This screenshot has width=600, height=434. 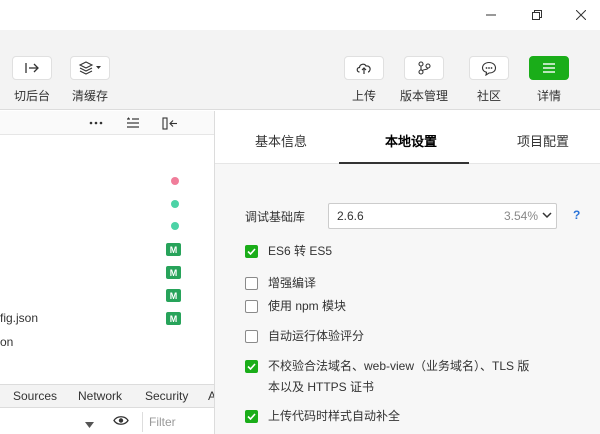 I want to click on option-auto-prefix-styles: 上传代码时样式自动补全, so click(x=322, y=418).